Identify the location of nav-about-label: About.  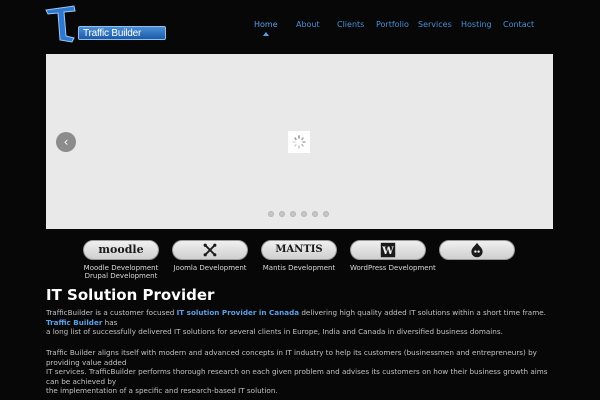
(308, 24).